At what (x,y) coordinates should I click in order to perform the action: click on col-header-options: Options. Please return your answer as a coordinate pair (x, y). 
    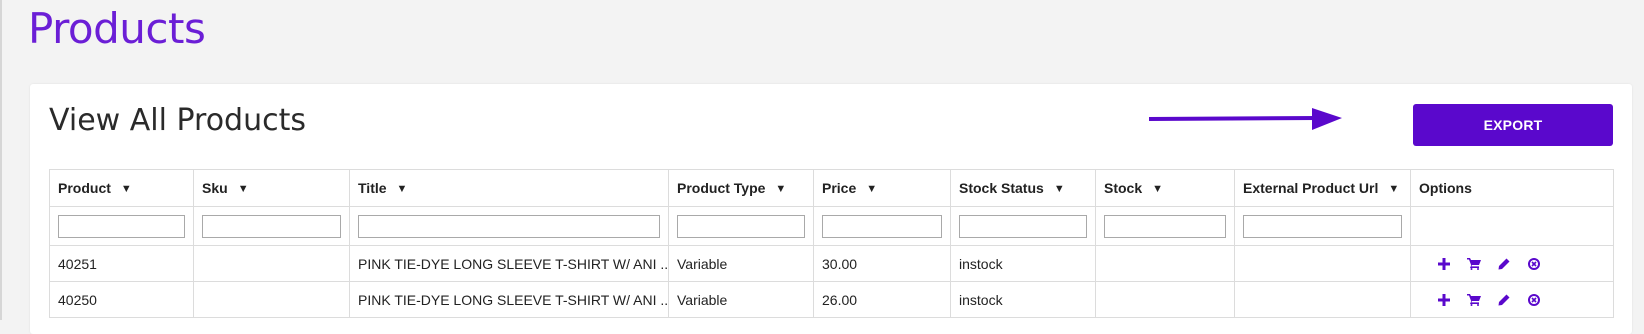
    Looking at the image, I should click on (1512, 188).